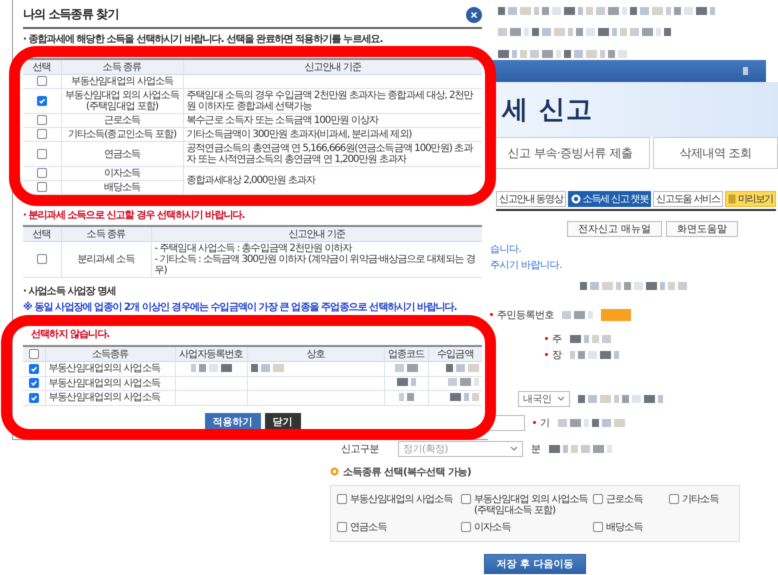  Describe the element at coordinates (332, 66) in the screenshot. I see `column-header: 신고안내 기준` at that location.